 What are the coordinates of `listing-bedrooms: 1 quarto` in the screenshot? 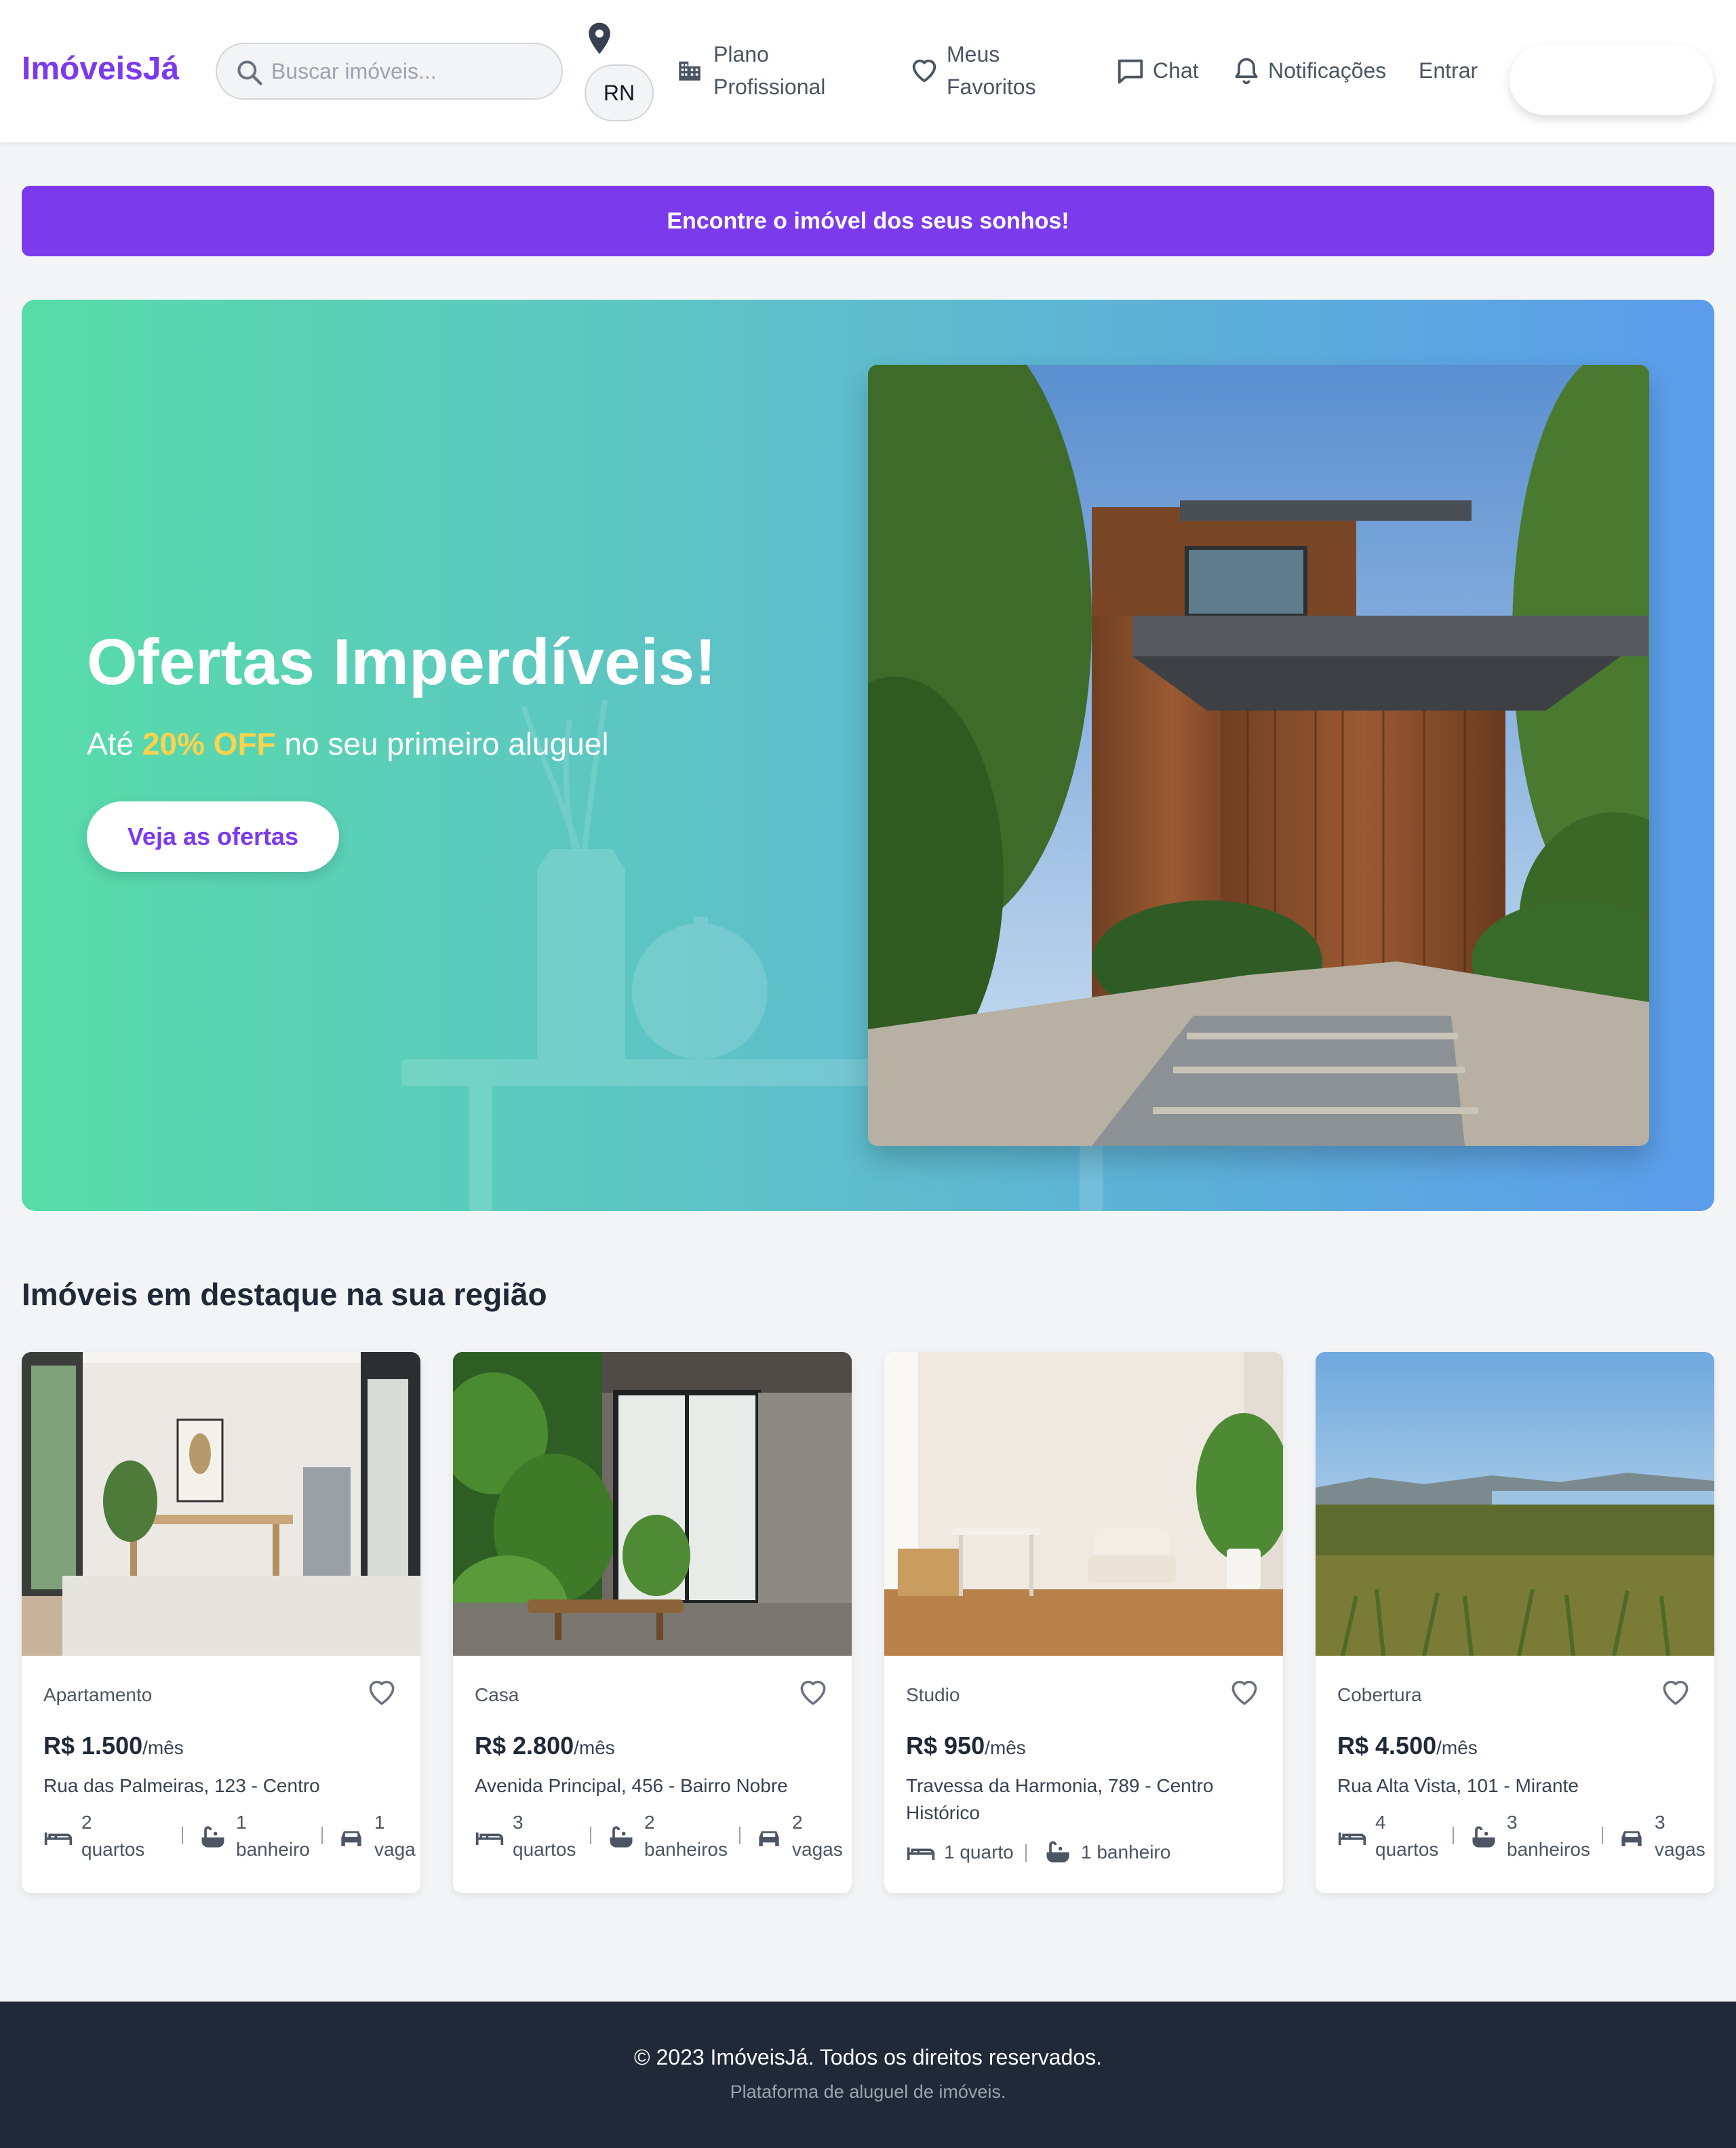 It's located at (963, 1852).